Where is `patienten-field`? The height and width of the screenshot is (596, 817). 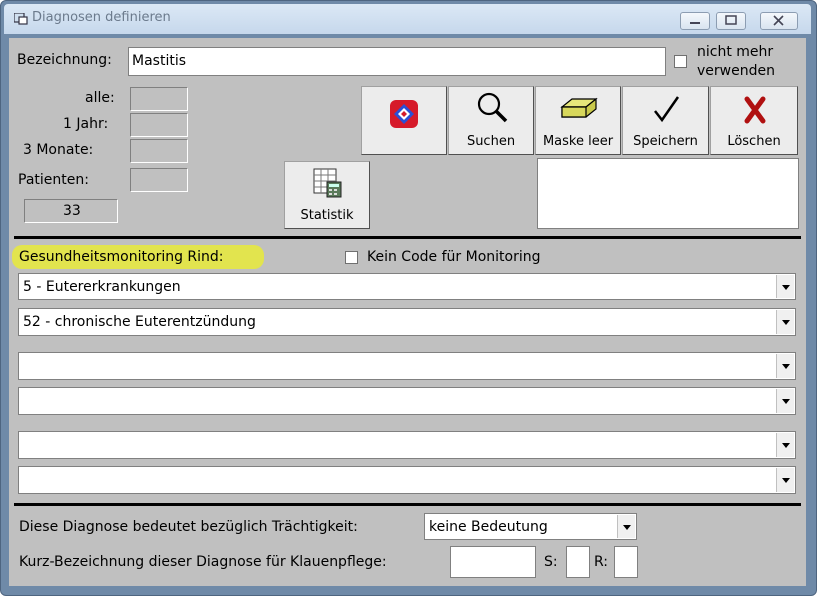
patienten-field is located at coordinates (159, 180).